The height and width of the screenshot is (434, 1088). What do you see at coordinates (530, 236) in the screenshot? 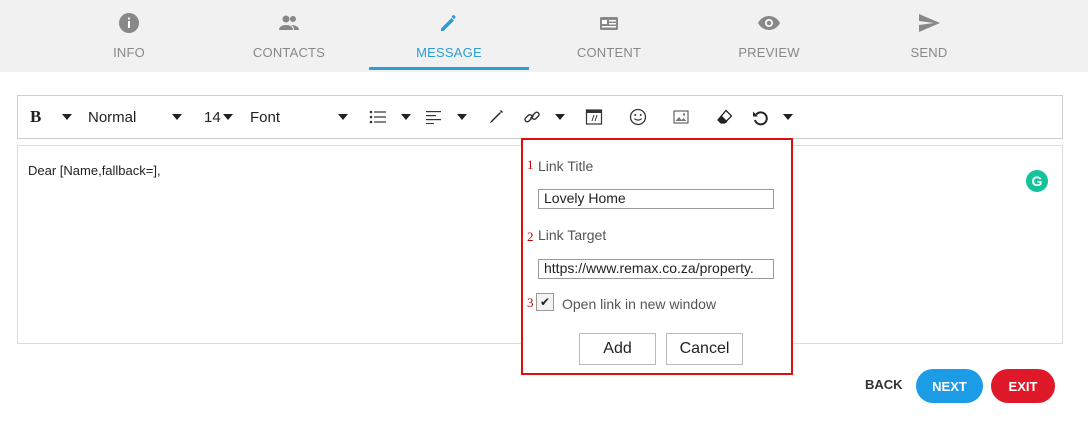
I see `marker-2: 2` at bounding box center [530, 236].